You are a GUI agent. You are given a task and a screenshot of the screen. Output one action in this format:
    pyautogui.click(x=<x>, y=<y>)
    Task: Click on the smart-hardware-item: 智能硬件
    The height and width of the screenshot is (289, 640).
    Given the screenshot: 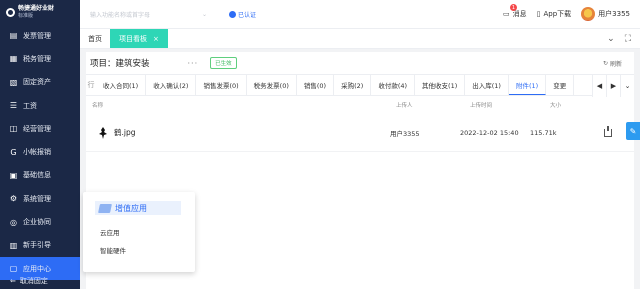 What is the action you would take?
    pyautogui.click(x=113, y=250)
    